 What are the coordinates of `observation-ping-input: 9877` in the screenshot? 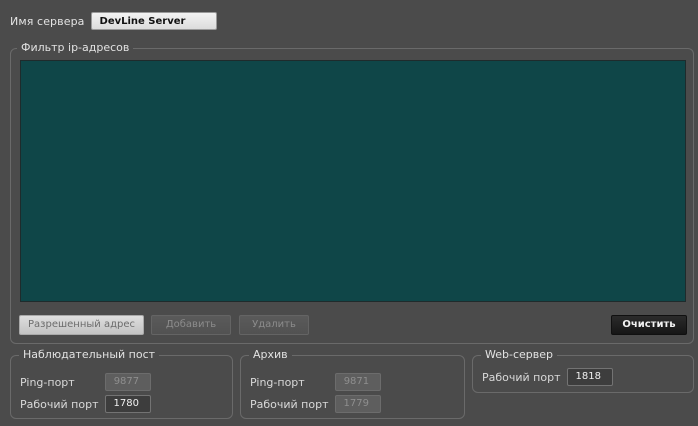 It's located at (127, 382).